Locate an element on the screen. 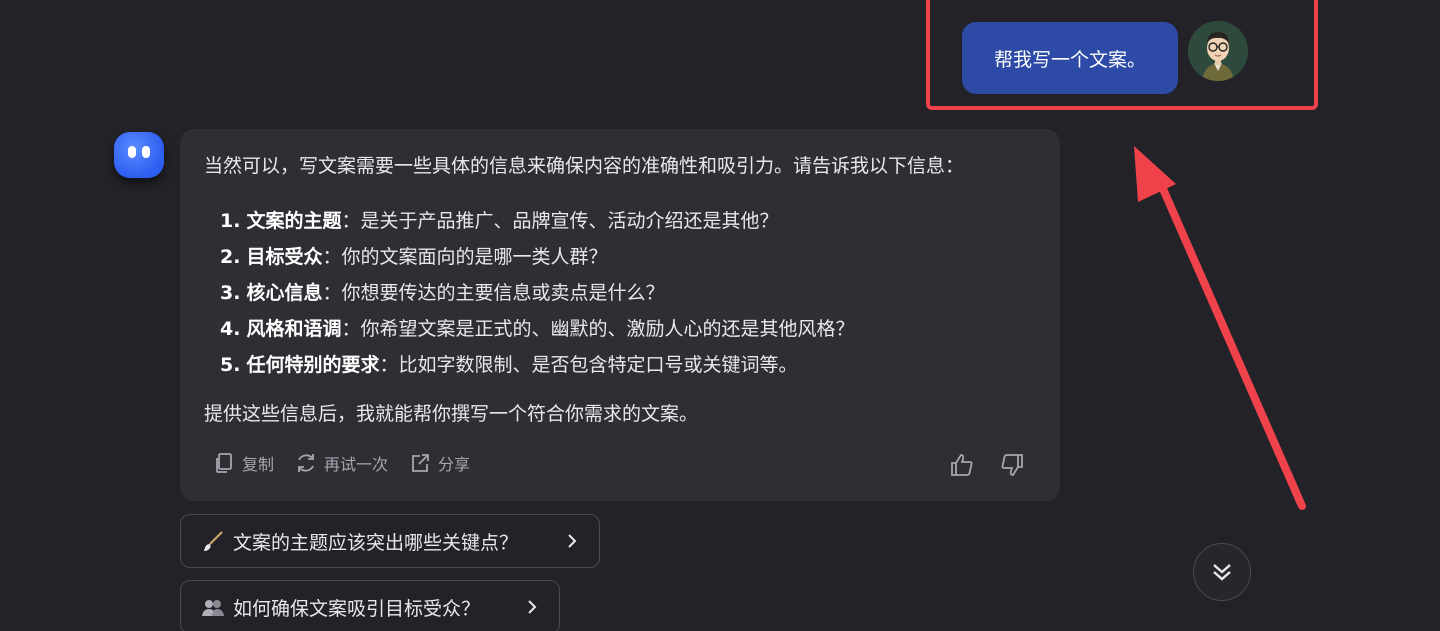 Image resolution: width=1440 pixels, height=631 pixels. suggestion-chip: 文案的主题应该突出哪些关键点？ is located at coordinates (390, 541).